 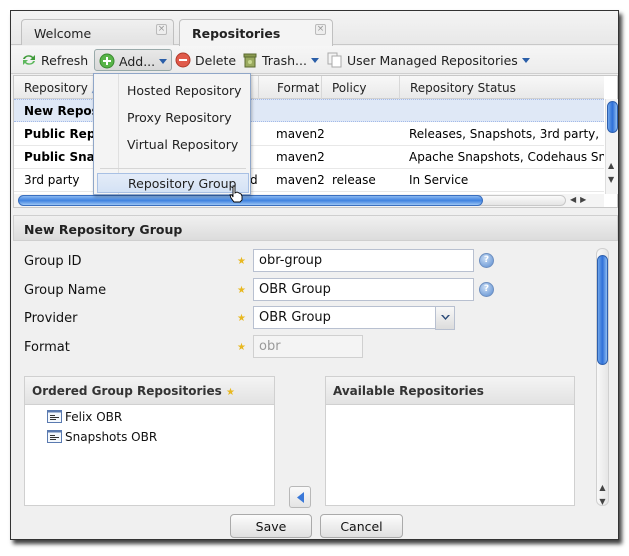 I want to click on list-item: Snapshots OBR, so click(x=102, y=437).